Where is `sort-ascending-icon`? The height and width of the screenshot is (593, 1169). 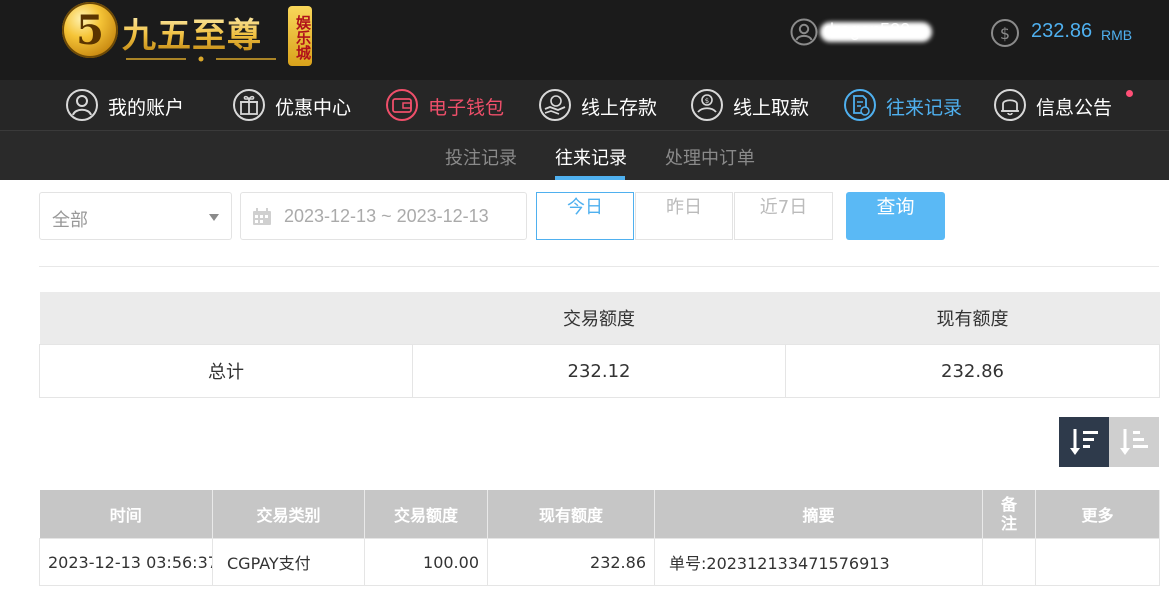 sort-ascending-icon is located at coordinates (1134, 442).